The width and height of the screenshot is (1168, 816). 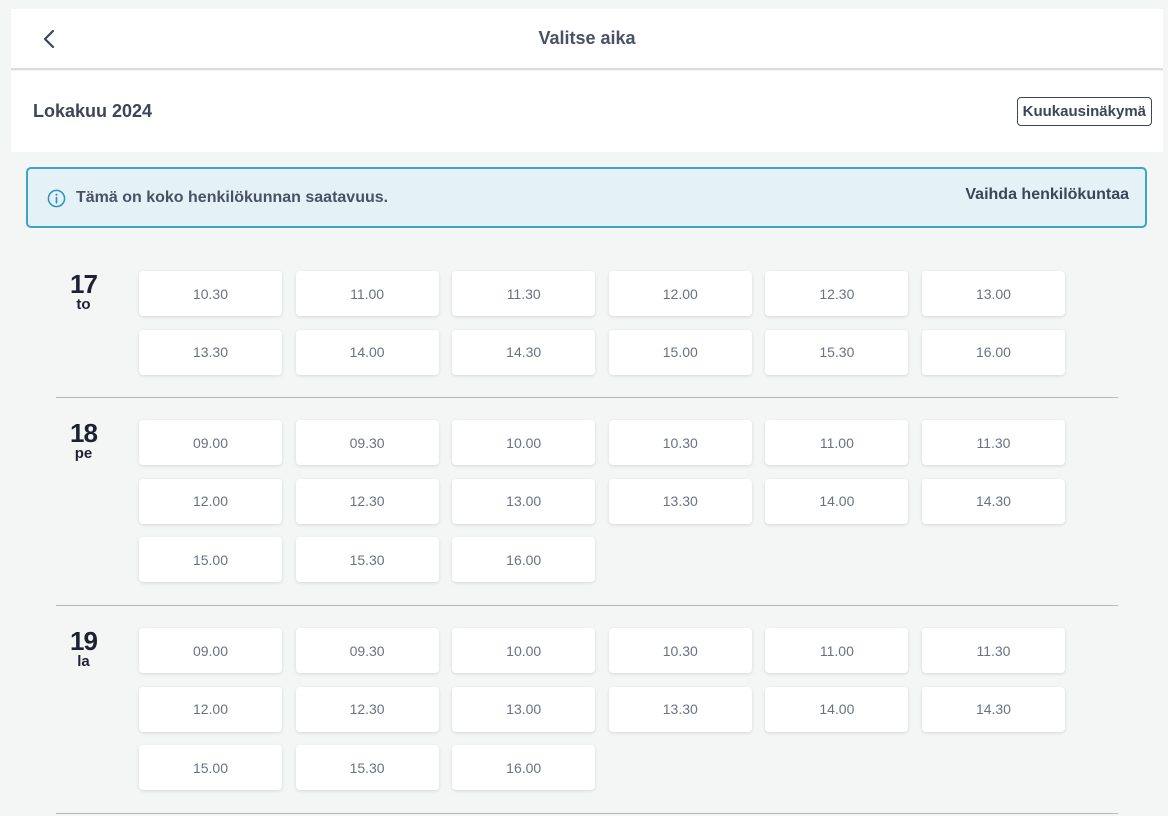 What do you see at coordinates (56, 198) in the screenshot?
I see `info-circle-icon` at bounding box center [56, 198].